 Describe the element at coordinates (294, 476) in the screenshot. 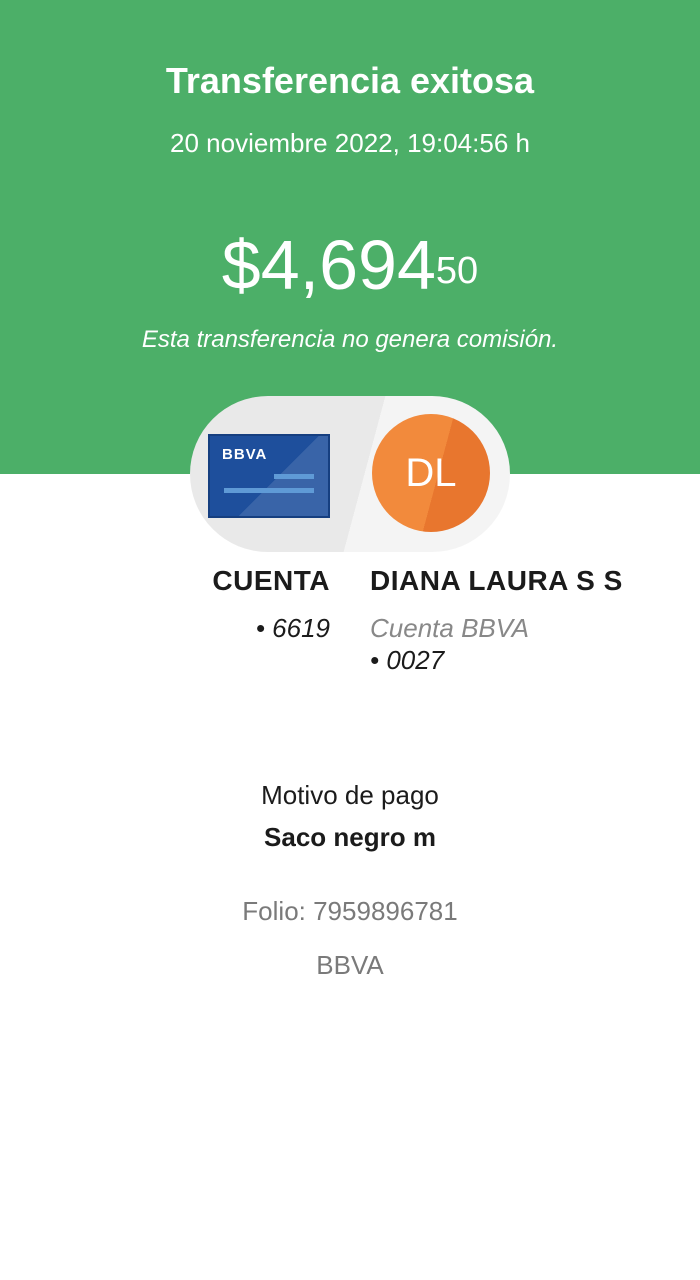

I see `card-bar-short` at that location.